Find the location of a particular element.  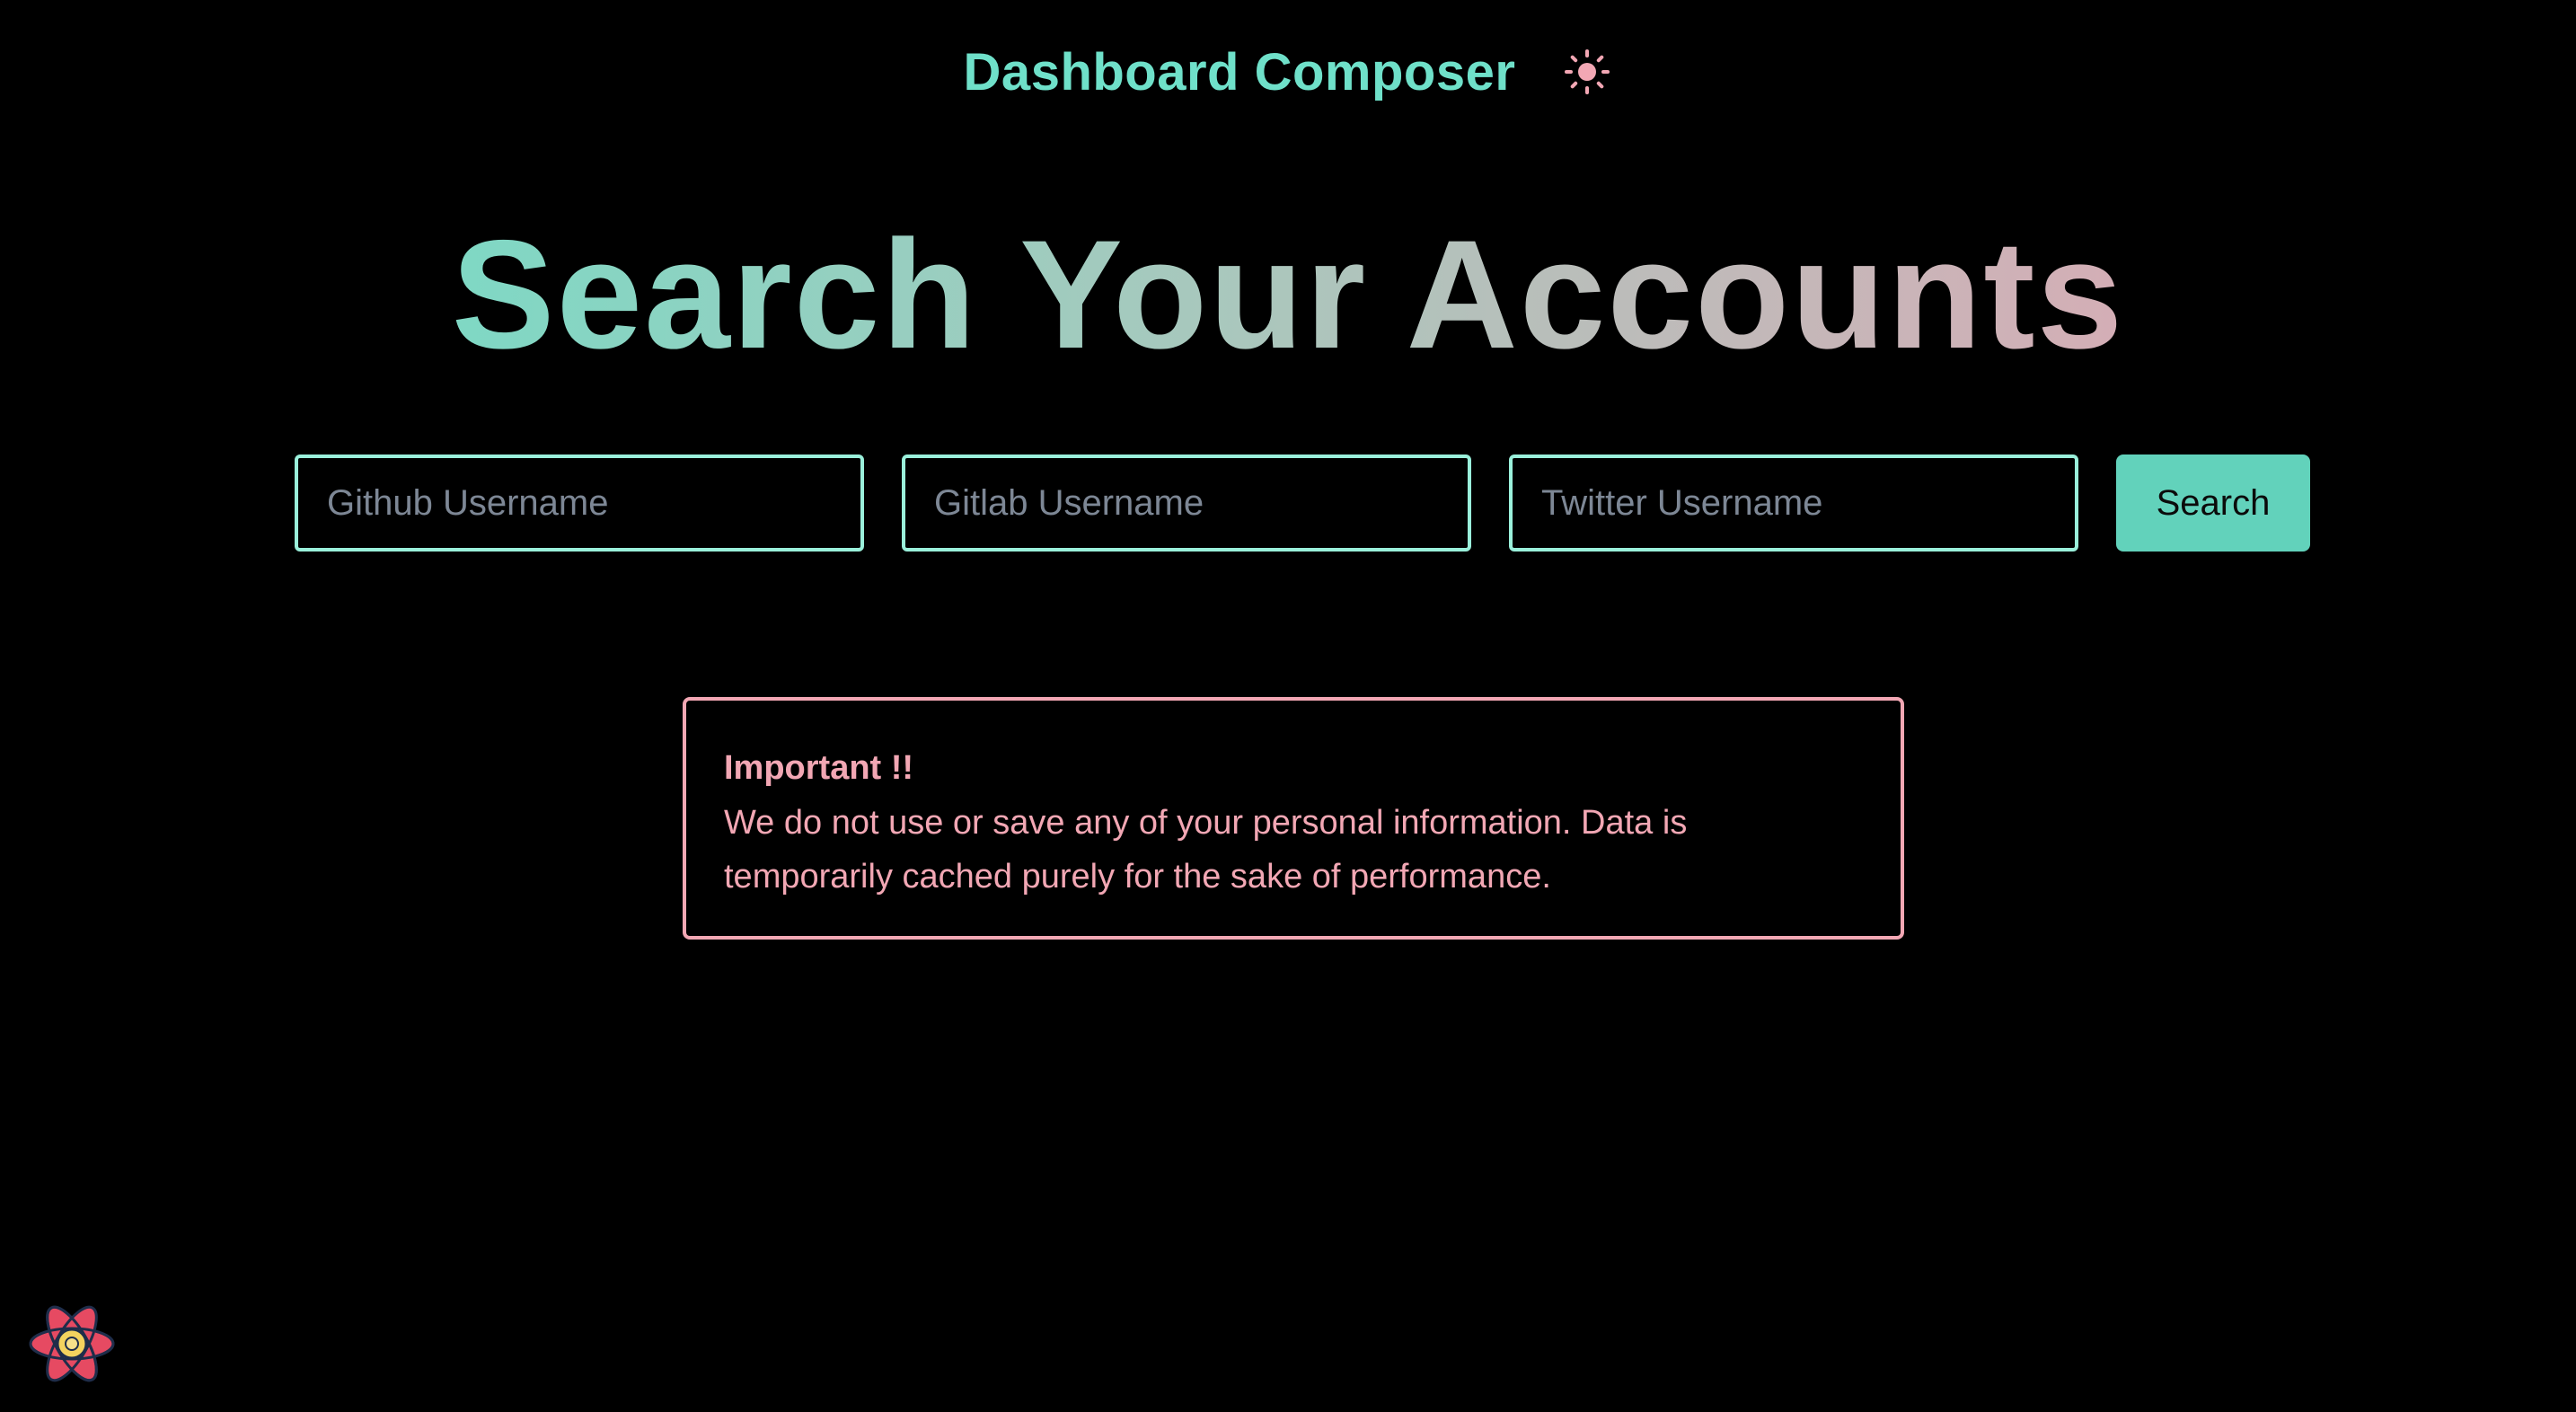

brand-title: Dashboard Composer is located at coordinates (1240, 72).